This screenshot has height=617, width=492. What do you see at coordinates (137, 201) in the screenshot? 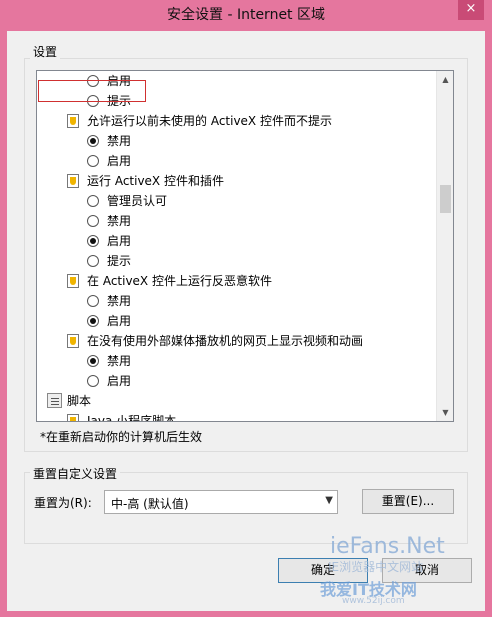
I see `radio-label: 管理员认可` at bounding box center [137, 201].